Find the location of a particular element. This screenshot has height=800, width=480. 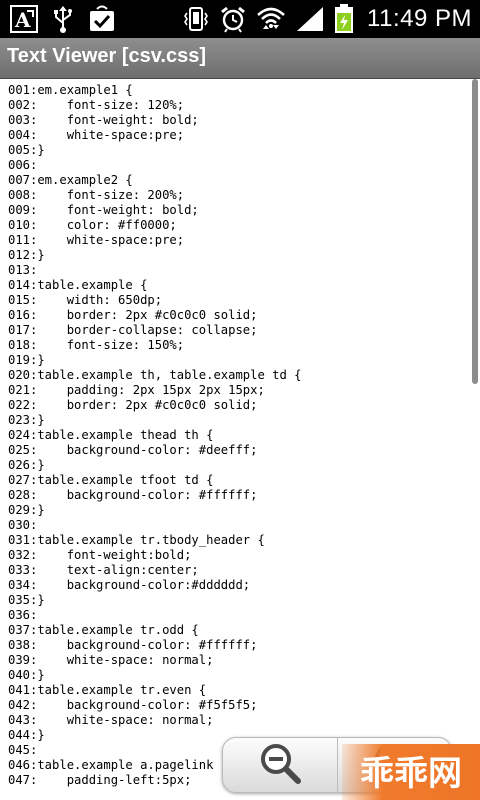

watermark-logo: 乖乖网 is located at coordinates (411, 772).